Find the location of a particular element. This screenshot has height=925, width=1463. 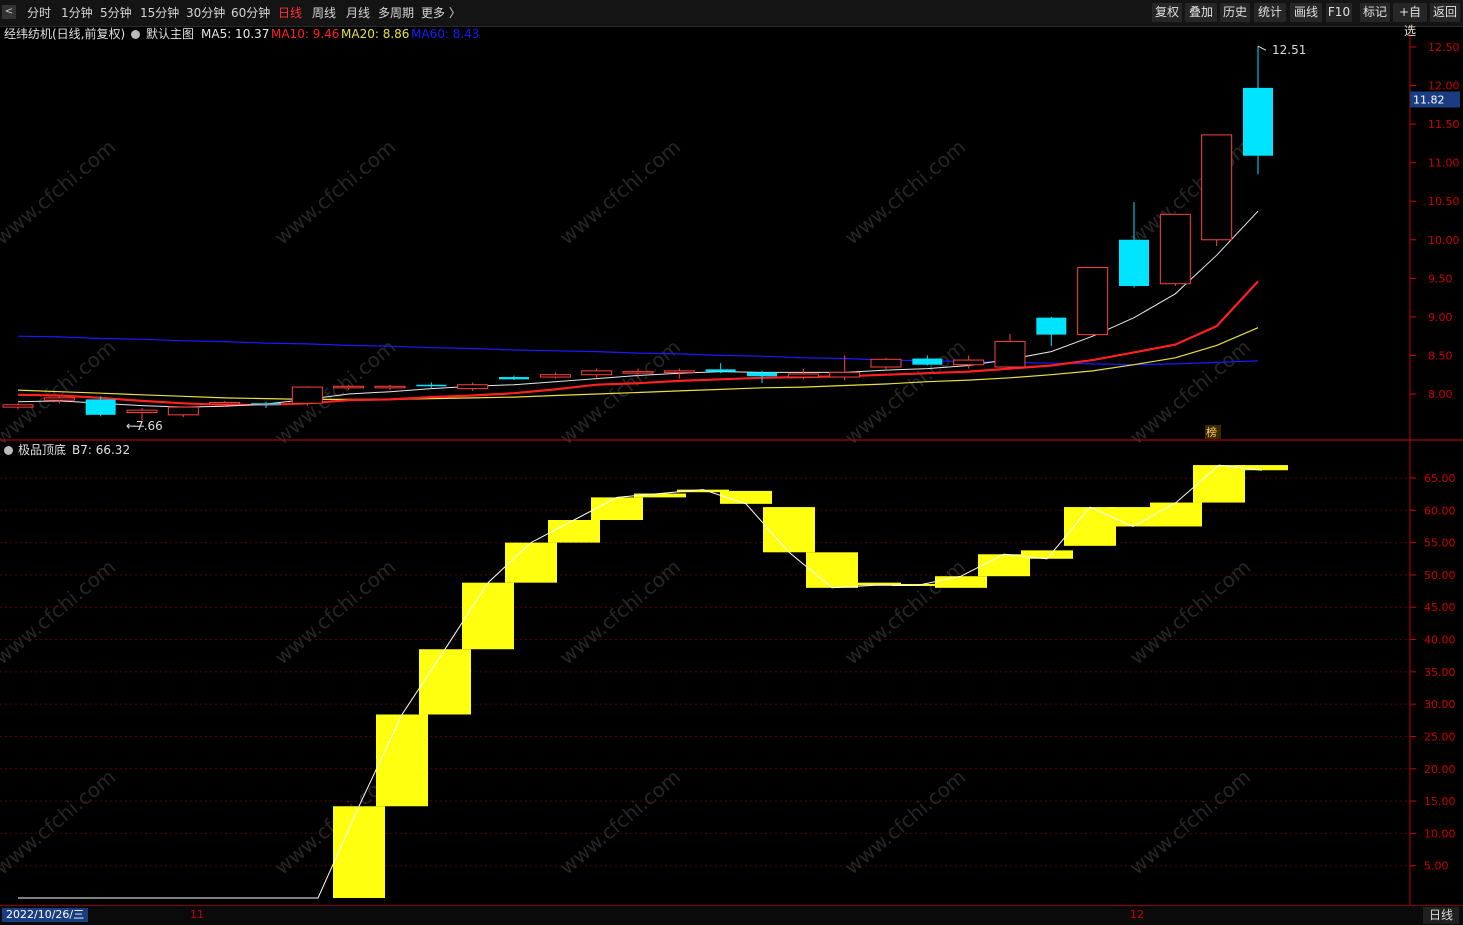

toolbar-button-1: 叠加 is located at coordinates (1201, 12).